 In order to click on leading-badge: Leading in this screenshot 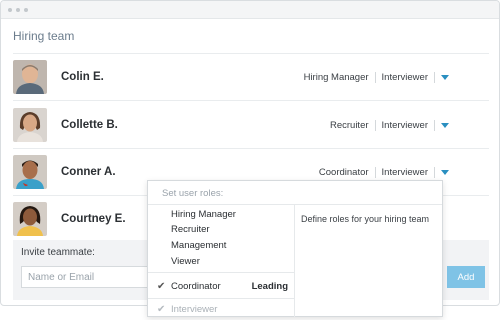, I will do `click(269, 286)`.